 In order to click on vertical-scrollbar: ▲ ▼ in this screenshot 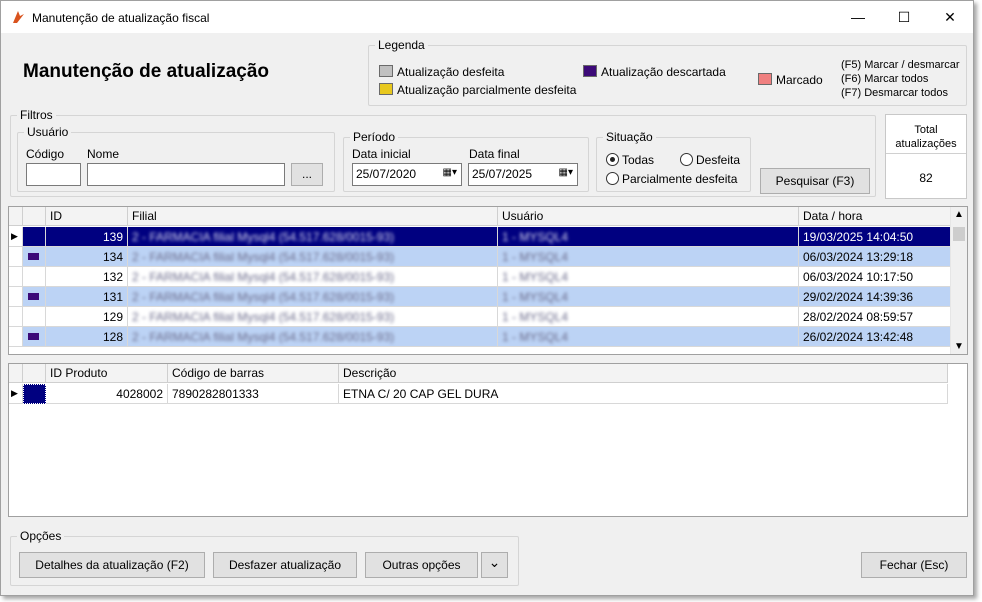, I will do `click(958, 280)`.